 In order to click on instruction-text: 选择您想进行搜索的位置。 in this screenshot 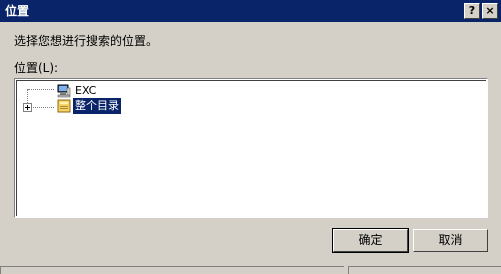, I will do `click(86, 41)`.